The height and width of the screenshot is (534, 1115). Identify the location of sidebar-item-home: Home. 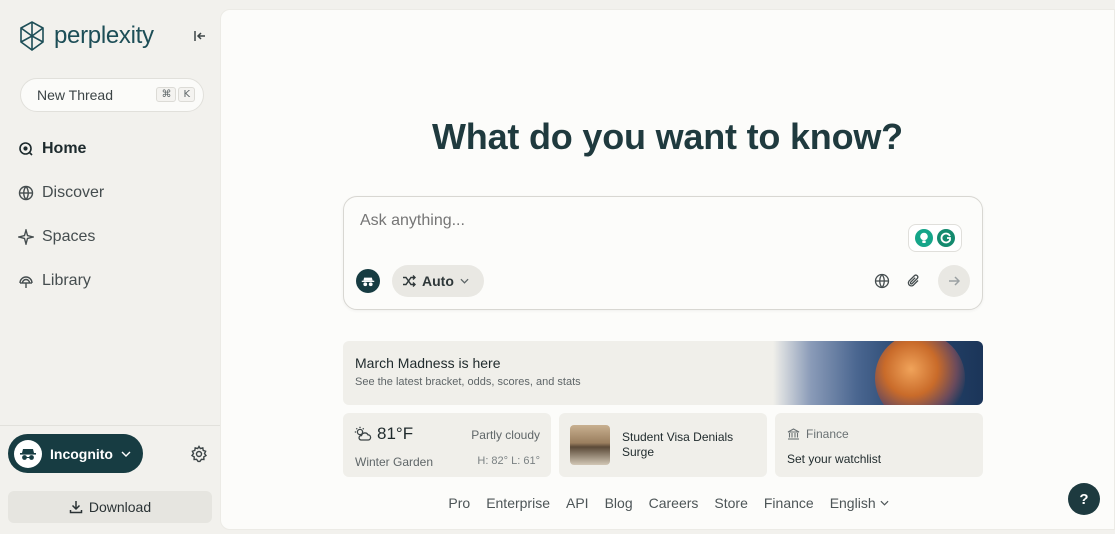
(52, 149).